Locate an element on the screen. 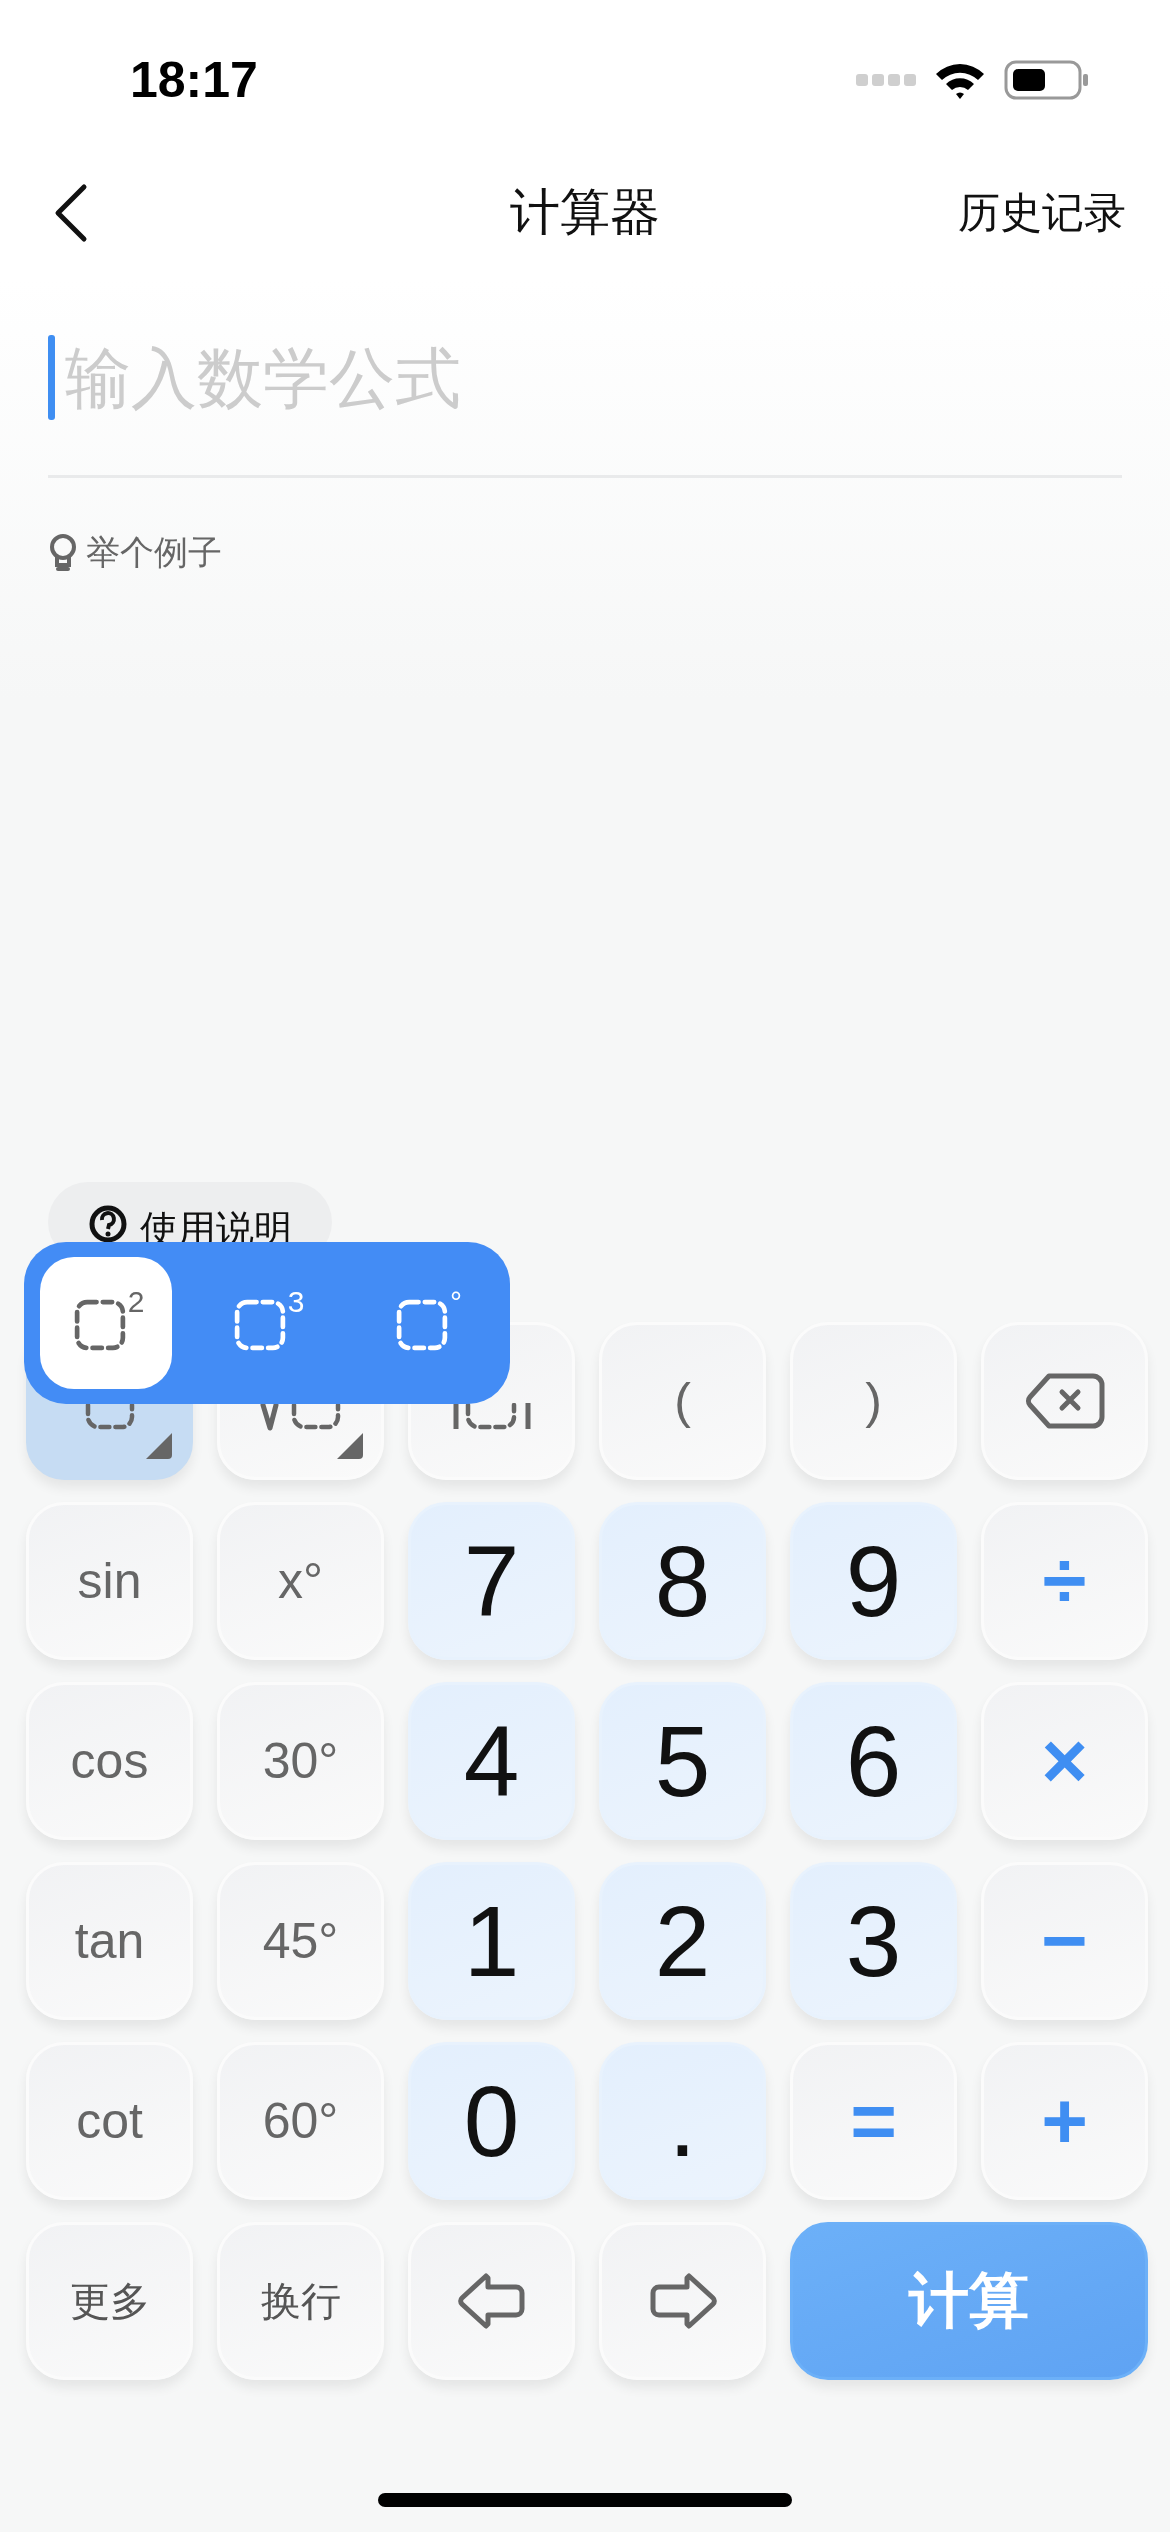  function-key: 换行 is located at coordinates (300, 2301).